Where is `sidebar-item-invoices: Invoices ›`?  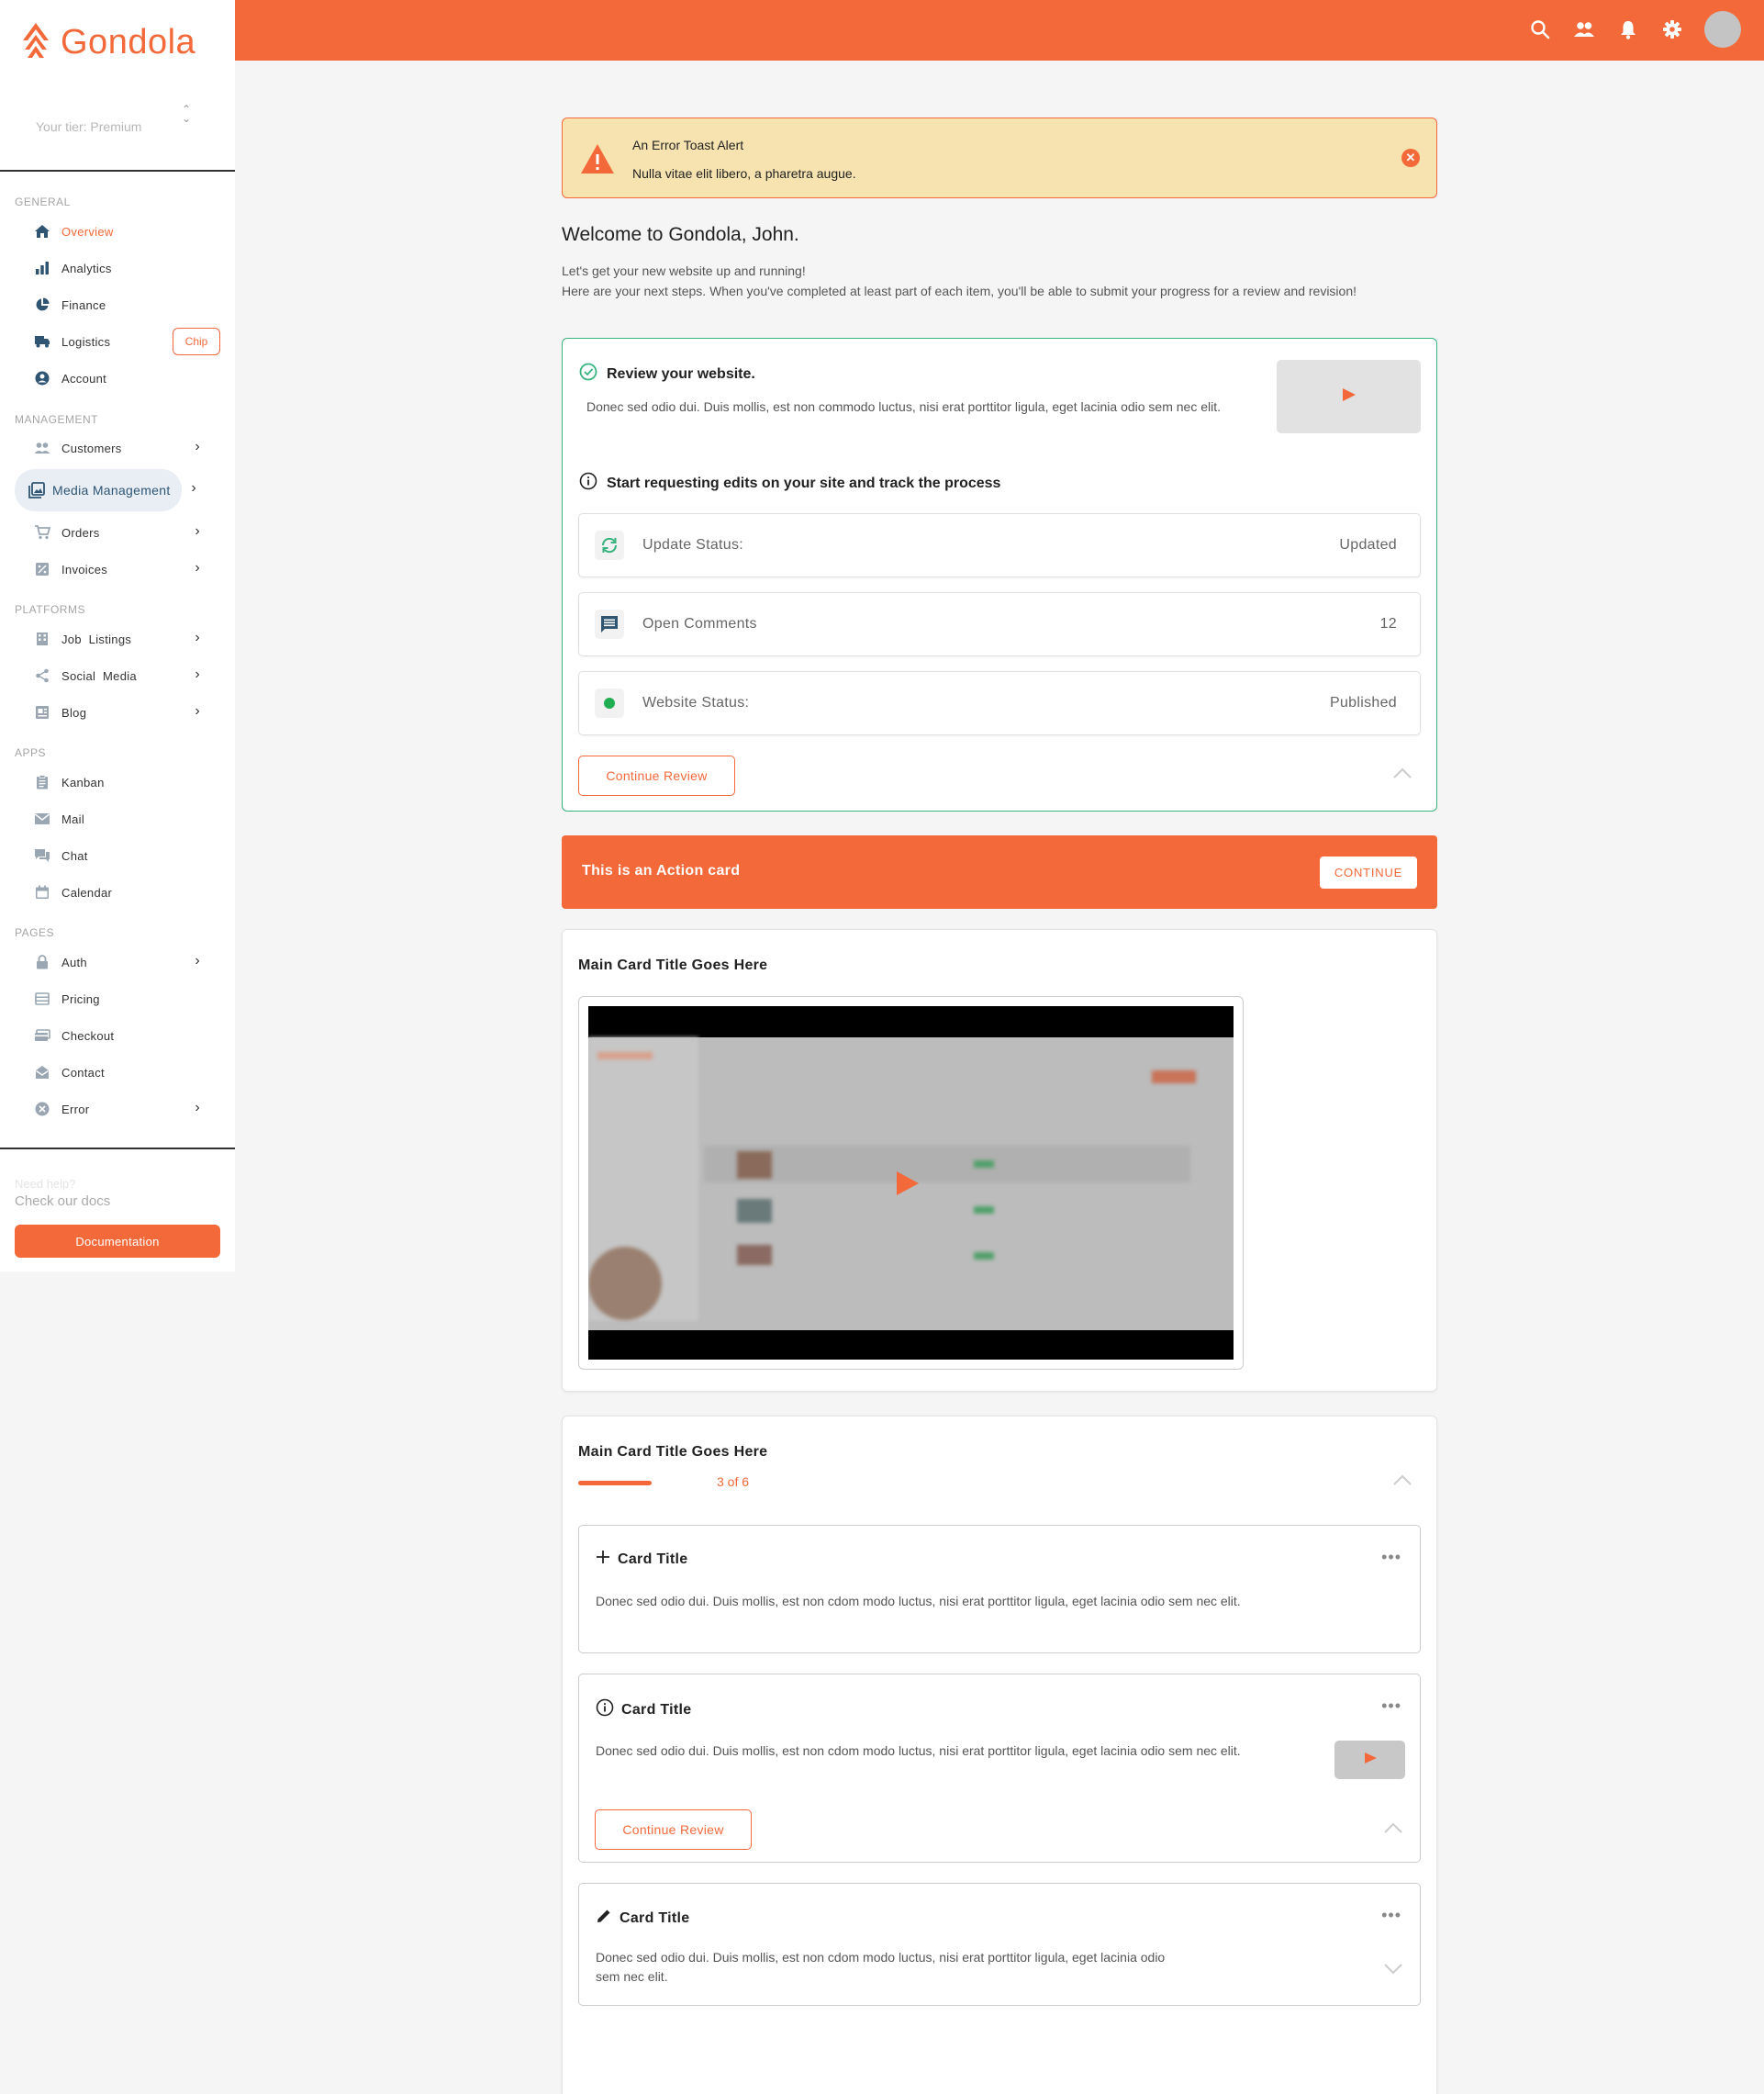
sidebar-item-invoices: Invoices › is located at coordinates (117, 569).